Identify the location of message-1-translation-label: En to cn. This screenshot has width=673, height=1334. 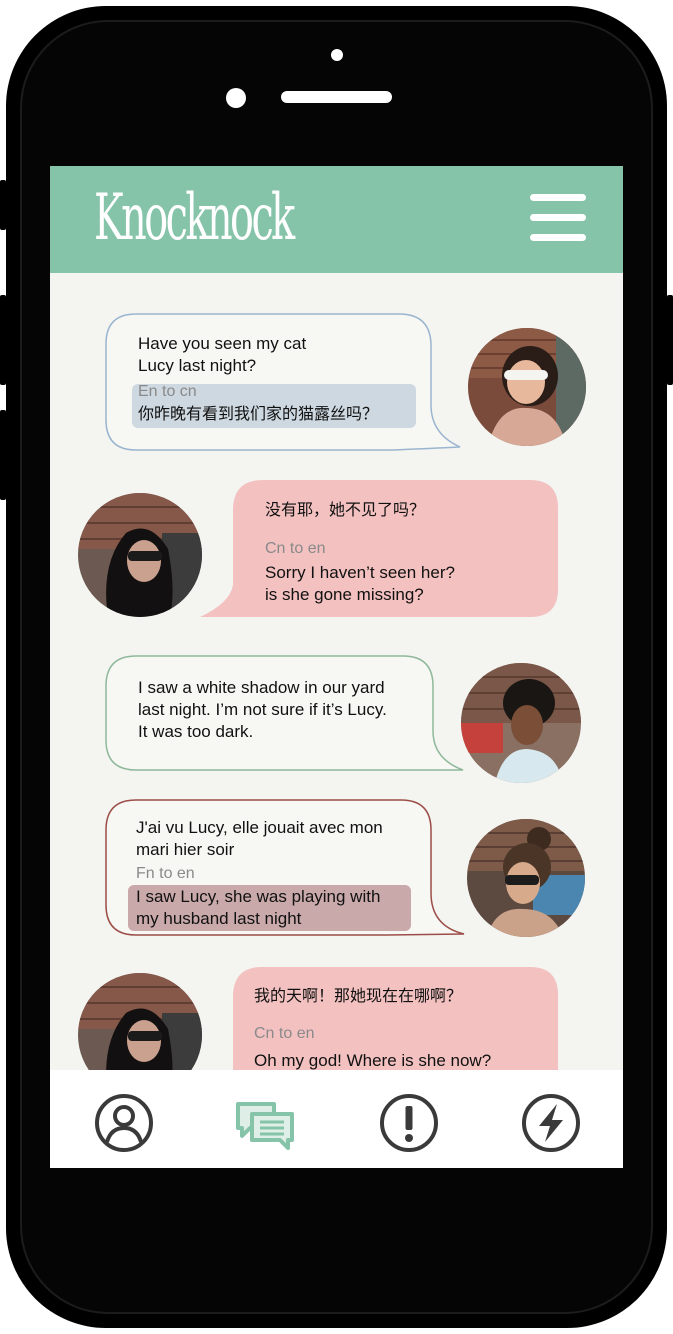
(167, 391).